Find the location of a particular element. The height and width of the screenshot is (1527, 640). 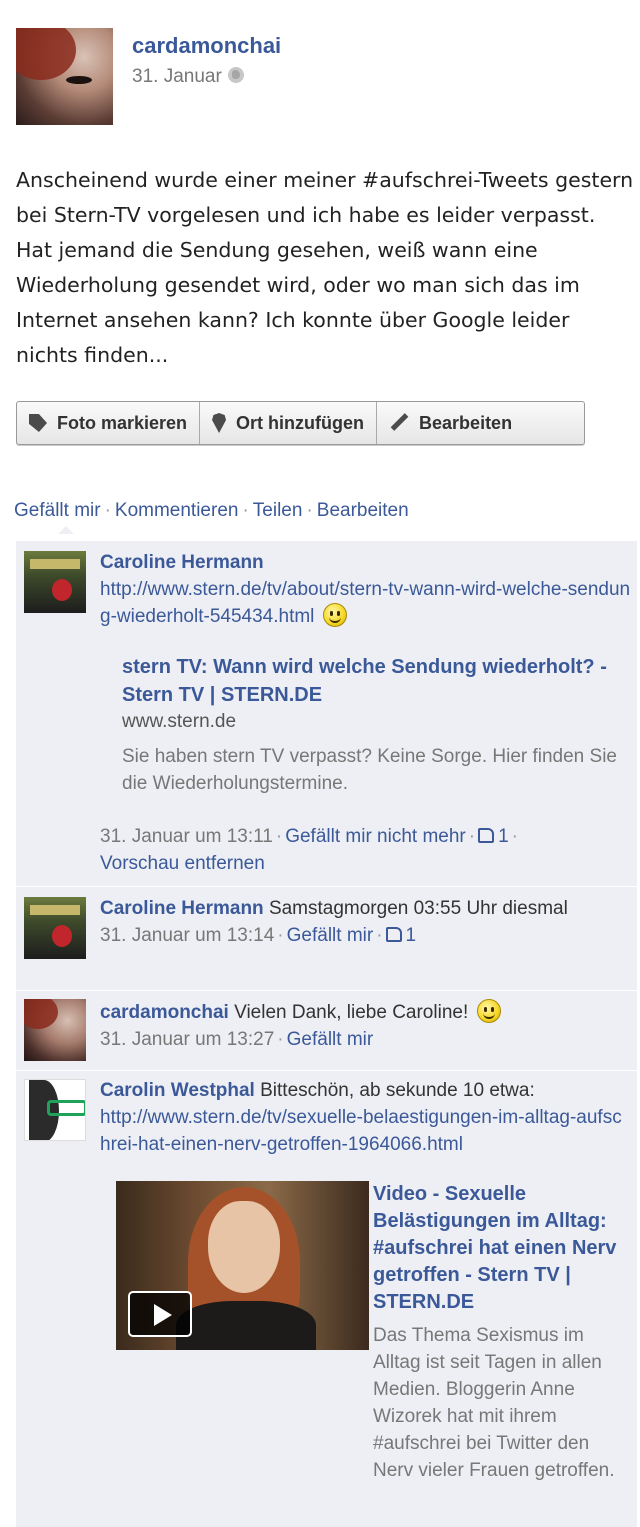

add-place-button: Ort hinzufügen is located at coordinates (289, 423).